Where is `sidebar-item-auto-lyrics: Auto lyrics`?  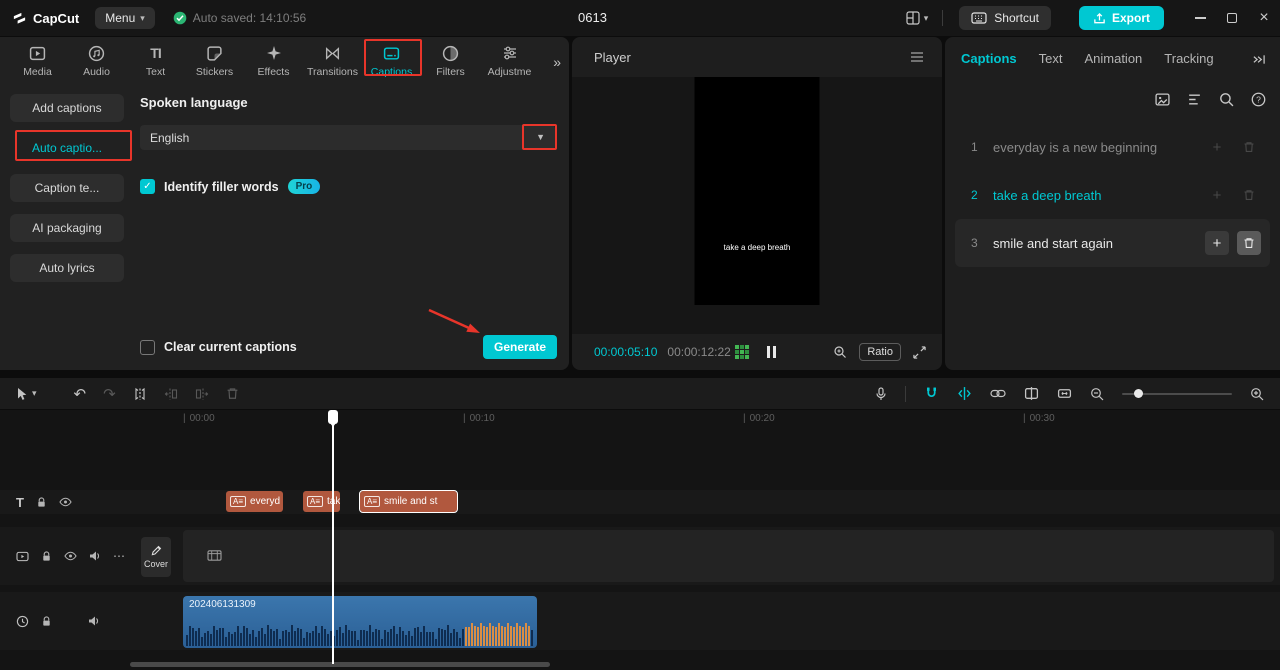
sidebar-item-auto-lyrics: Auto lyrics is located at coordinates (67, 268).